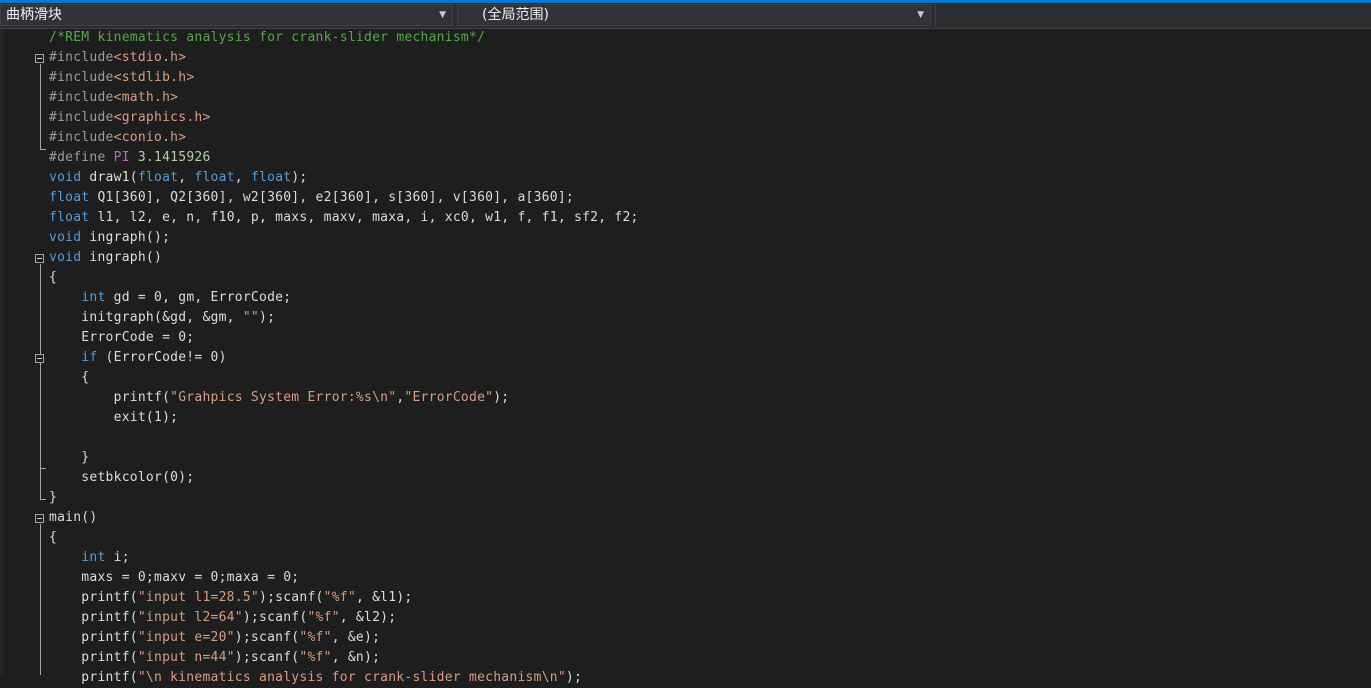 The height and width of the screenshot is (688, 1371). I want to click on code-line: #include<graphics.h>, so click(685, 118).